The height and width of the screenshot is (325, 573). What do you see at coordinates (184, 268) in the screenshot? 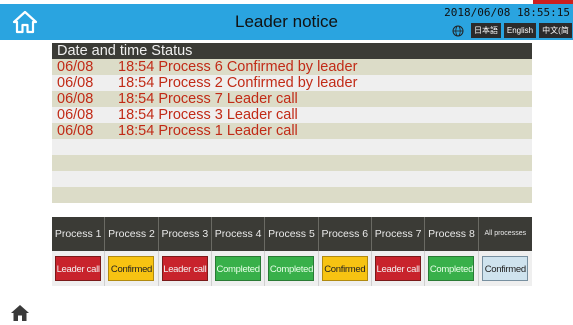
I see `process-3-status-button: Leader call` at bounding box center [184, 268].